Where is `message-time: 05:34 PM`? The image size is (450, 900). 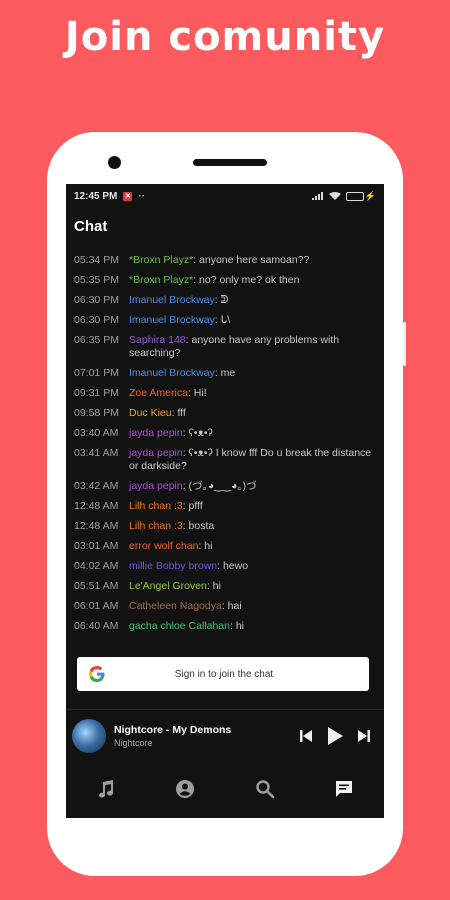
message-time: 05:34 PM is located at coordinates (96, 260).